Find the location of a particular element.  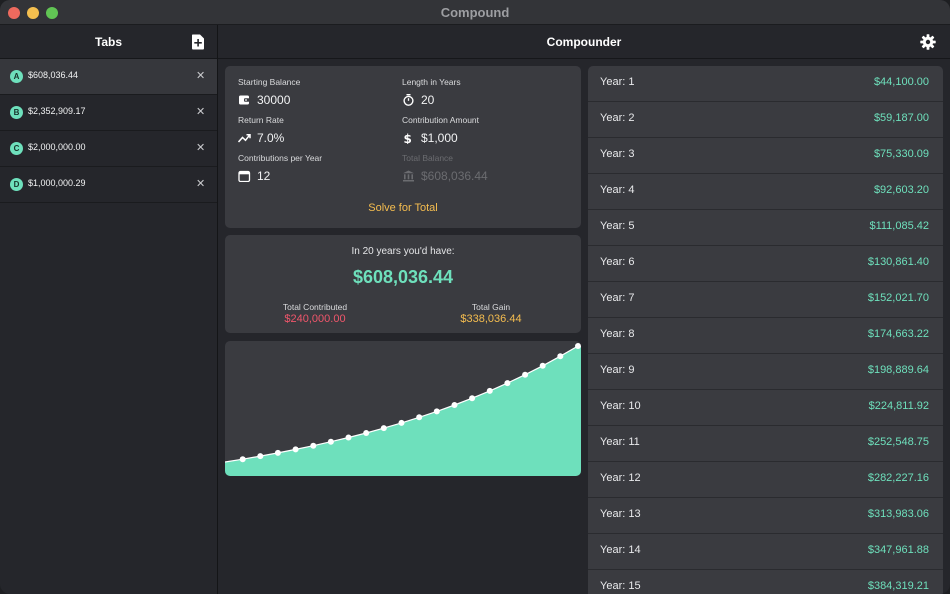

tab-item: C $2,000,000.00 ✕ is located at coordinates (108, 149).